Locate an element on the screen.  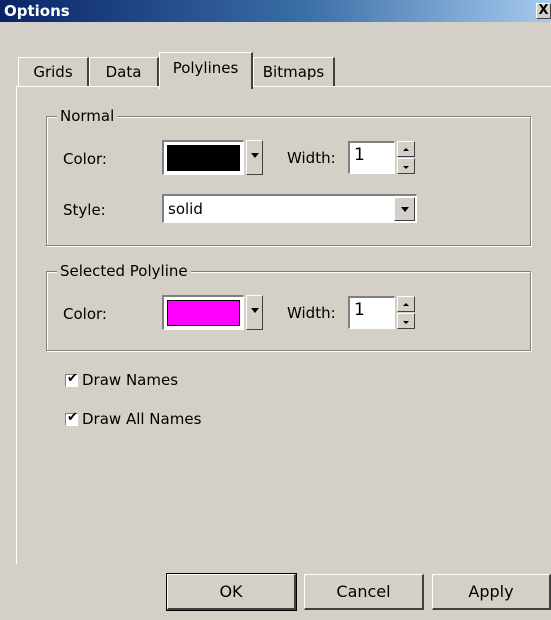
tab-bitmaps: Bitmaps is located at coordinates (294, 72).